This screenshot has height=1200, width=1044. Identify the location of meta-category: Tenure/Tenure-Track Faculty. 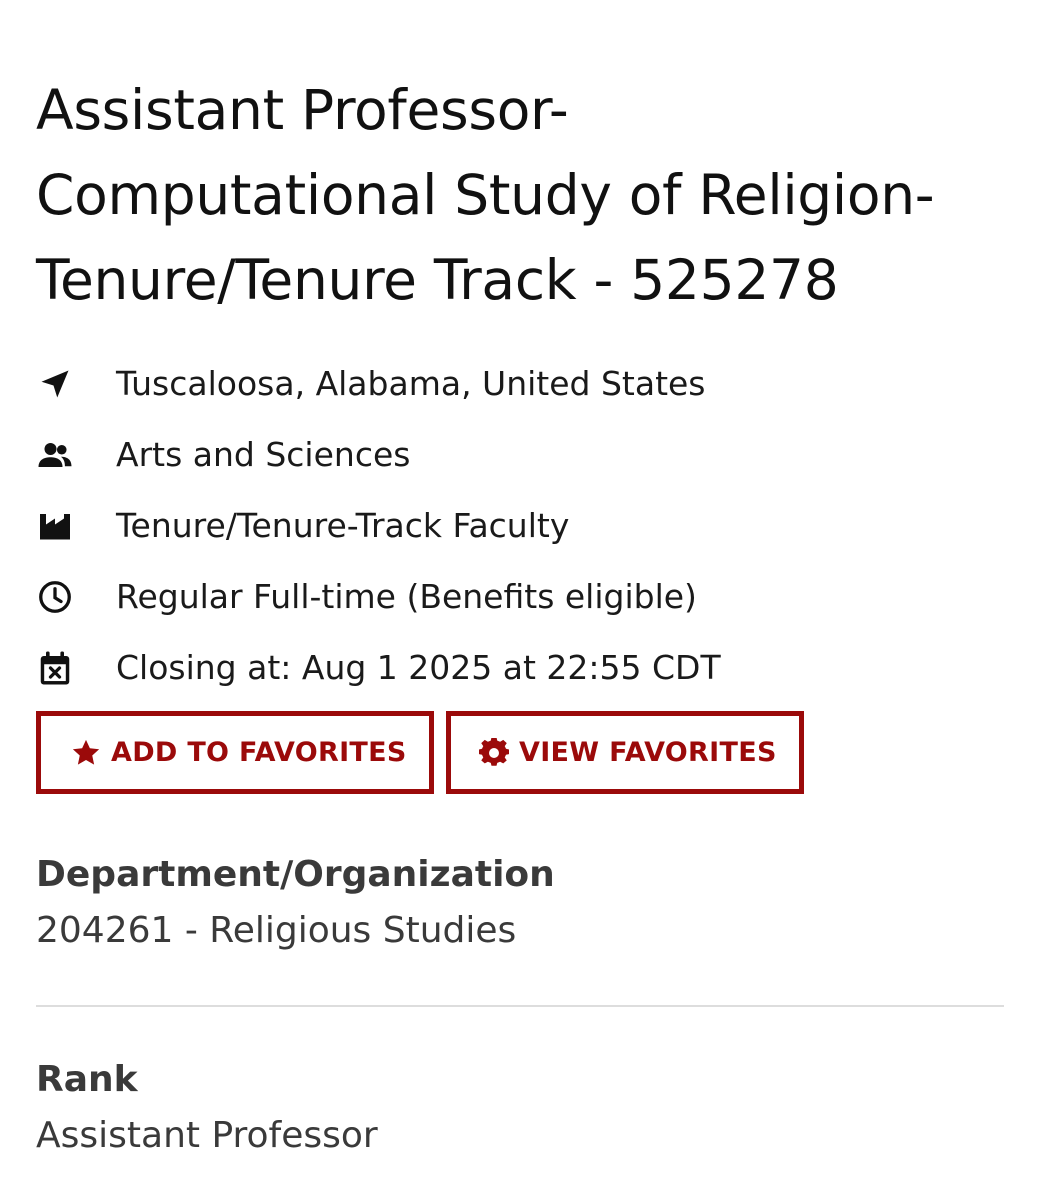
(516, 525).